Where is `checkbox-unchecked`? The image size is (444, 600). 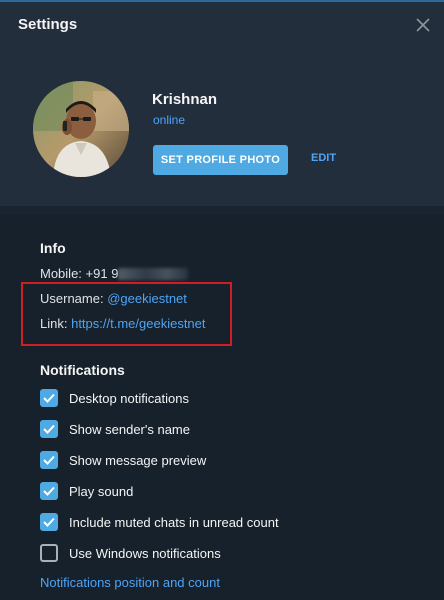
checkbox-unchecked is located at coordinates (49, 553).